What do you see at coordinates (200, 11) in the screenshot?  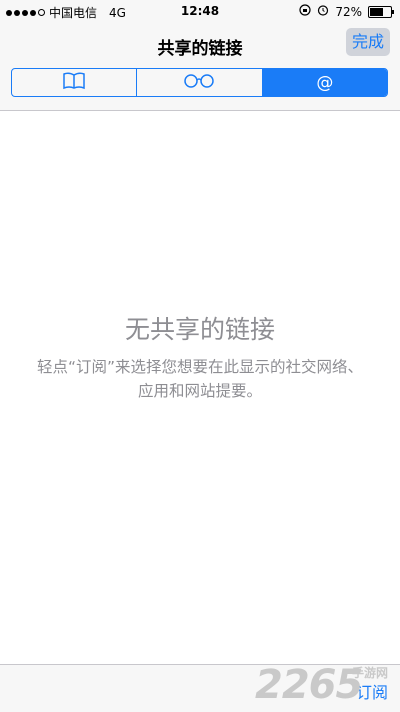 I see `status-bar: 中国电信 4G 12:48 72%` at bounding box center [200, 11].